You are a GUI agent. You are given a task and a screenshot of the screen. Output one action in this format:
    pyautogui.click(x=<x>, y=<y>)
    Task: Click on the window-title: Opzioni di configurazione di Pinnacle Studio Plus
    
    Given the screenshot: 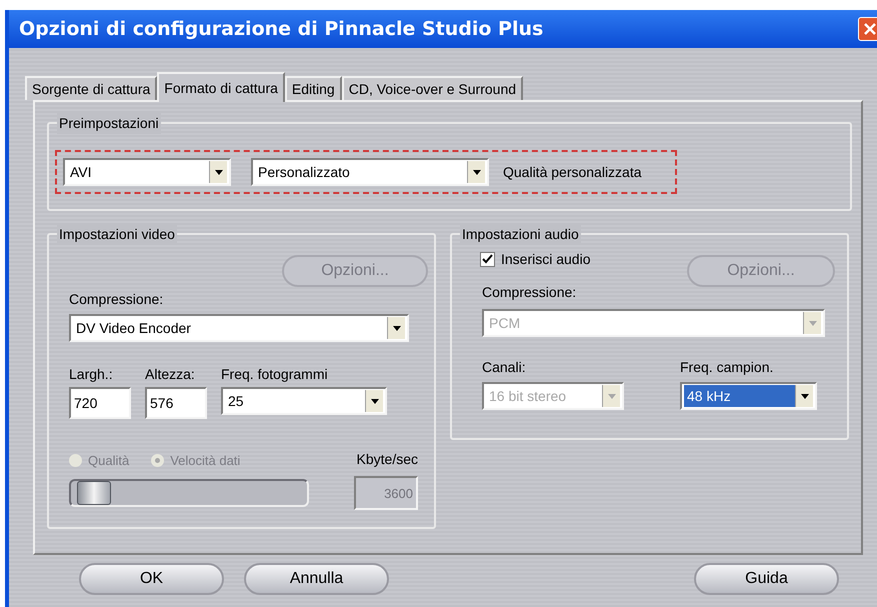 What is the action you would take?
    pyautogui.click(x=281, y=29)
    